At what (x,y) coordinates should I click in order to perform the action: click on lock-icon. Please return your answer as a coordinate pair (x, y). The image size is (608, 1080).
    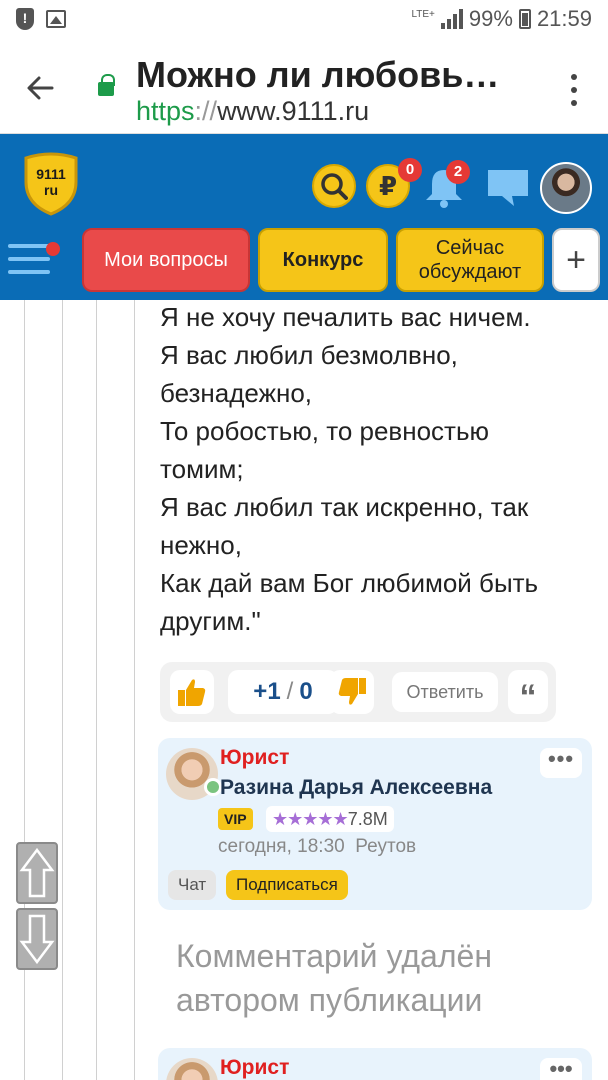
    Looking at the image, I should click on (106, 85).